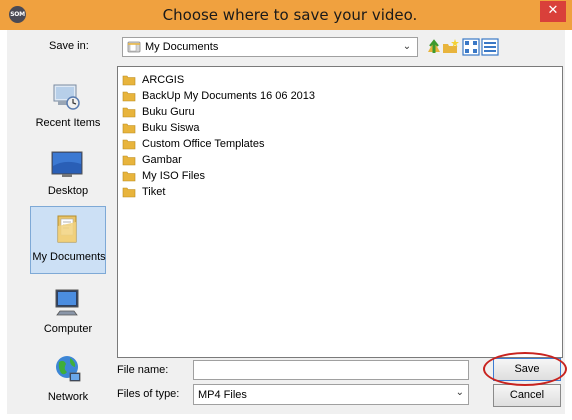  I want to click on file-name-label: File name:, so click(143, 370).